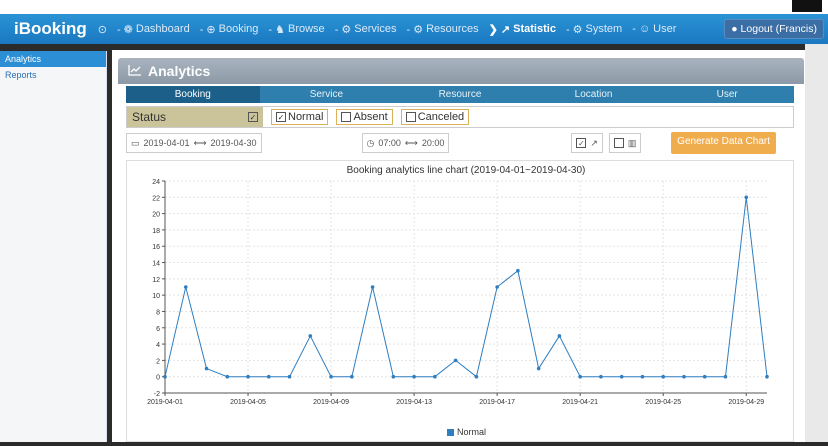  I want to click on date-from-input: 2019-04-01, so click(167, 143).